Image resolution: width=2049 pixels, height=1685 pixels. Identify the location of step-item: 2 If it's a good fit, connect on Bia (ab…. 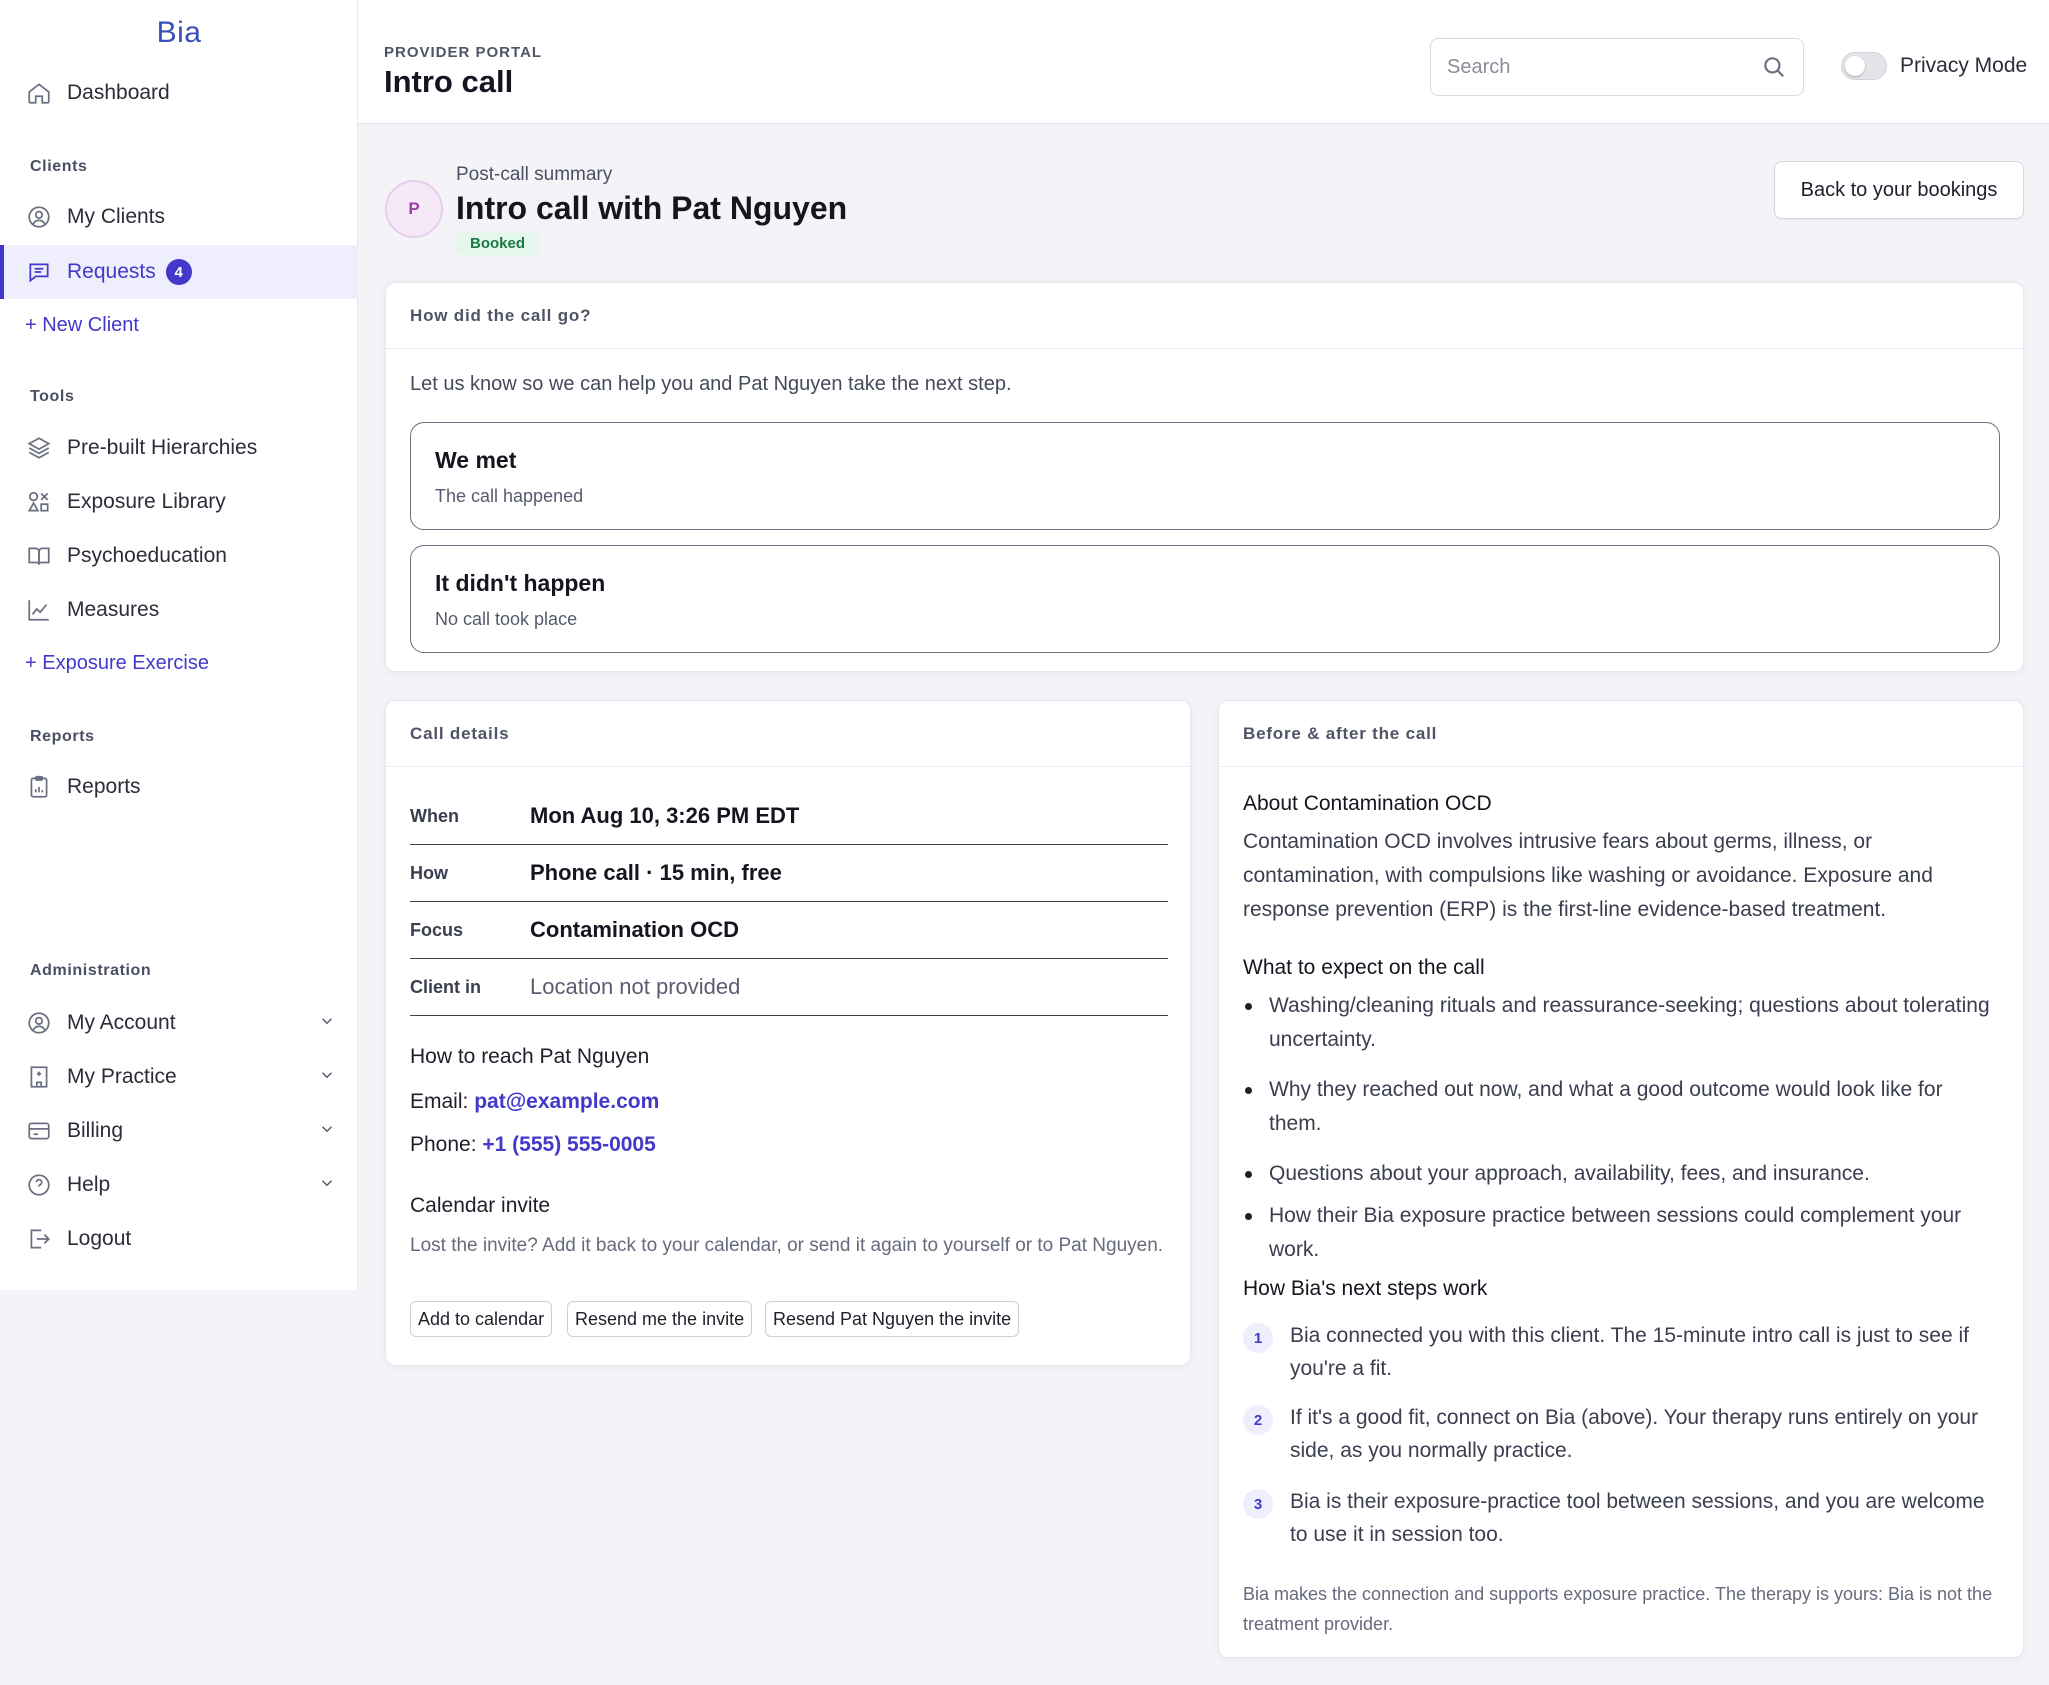
(1623, 1434).